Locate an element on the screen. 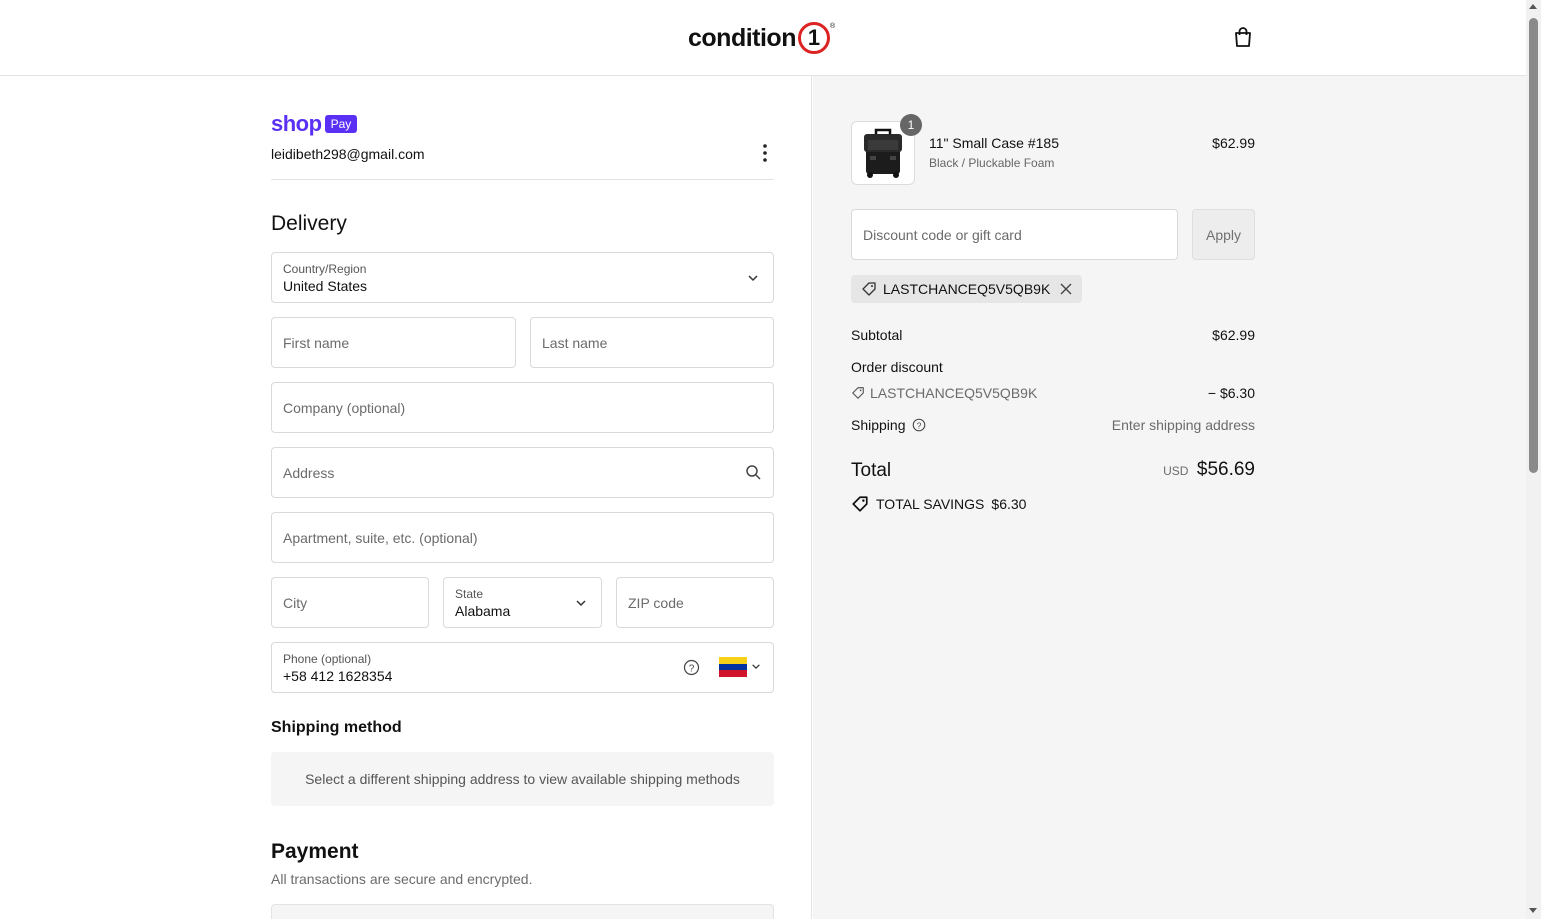  total-amount: USD $56.69 is located at coordinates (1155, 470).